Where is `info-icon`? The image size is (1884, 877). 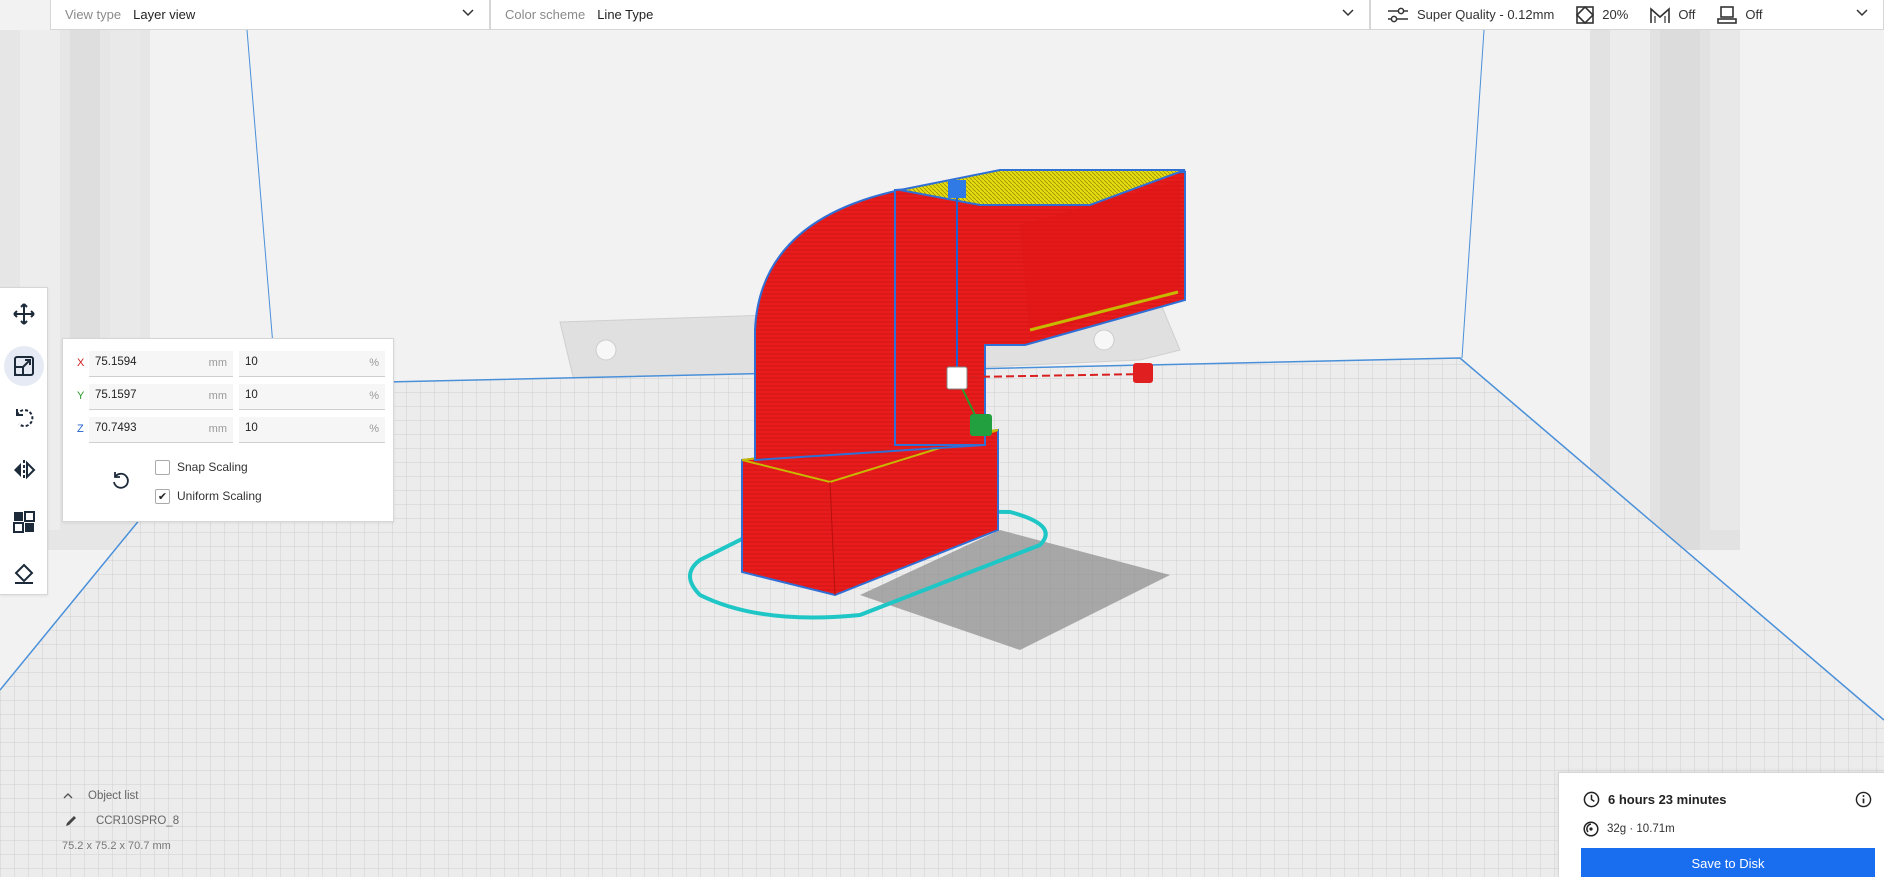
info-icon is located at coordinates (1863, 799).